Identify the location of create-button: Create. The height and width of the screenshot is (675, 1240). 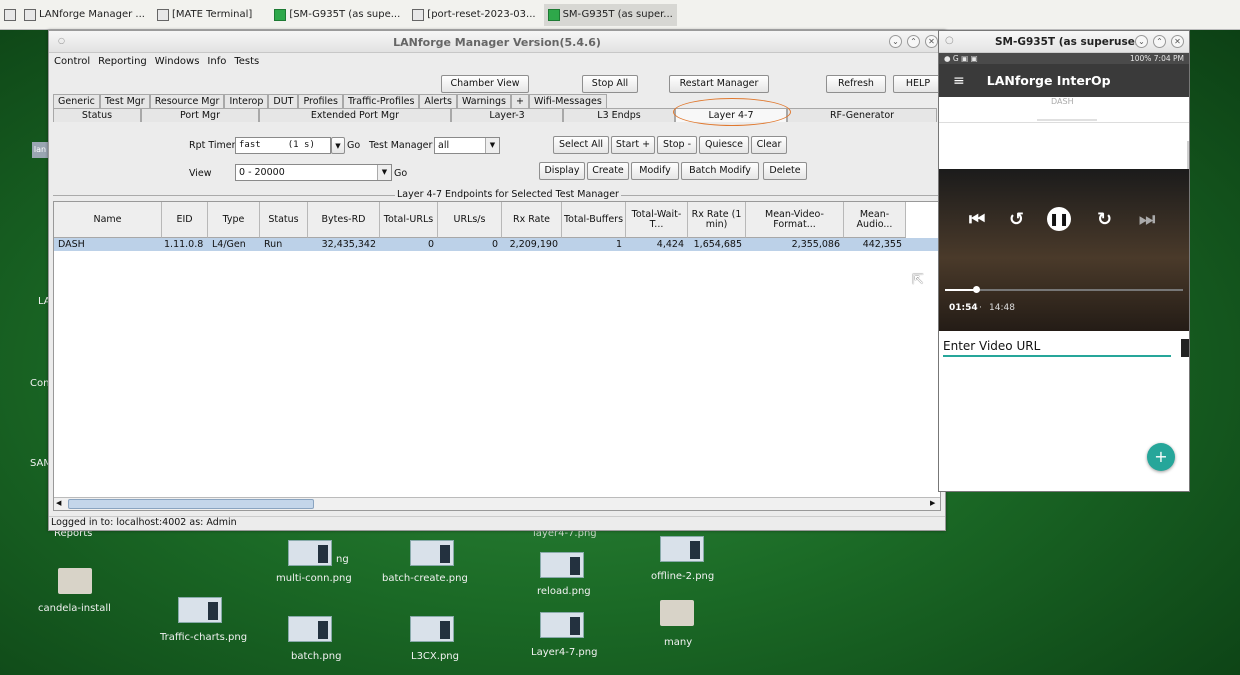
(608, 171).